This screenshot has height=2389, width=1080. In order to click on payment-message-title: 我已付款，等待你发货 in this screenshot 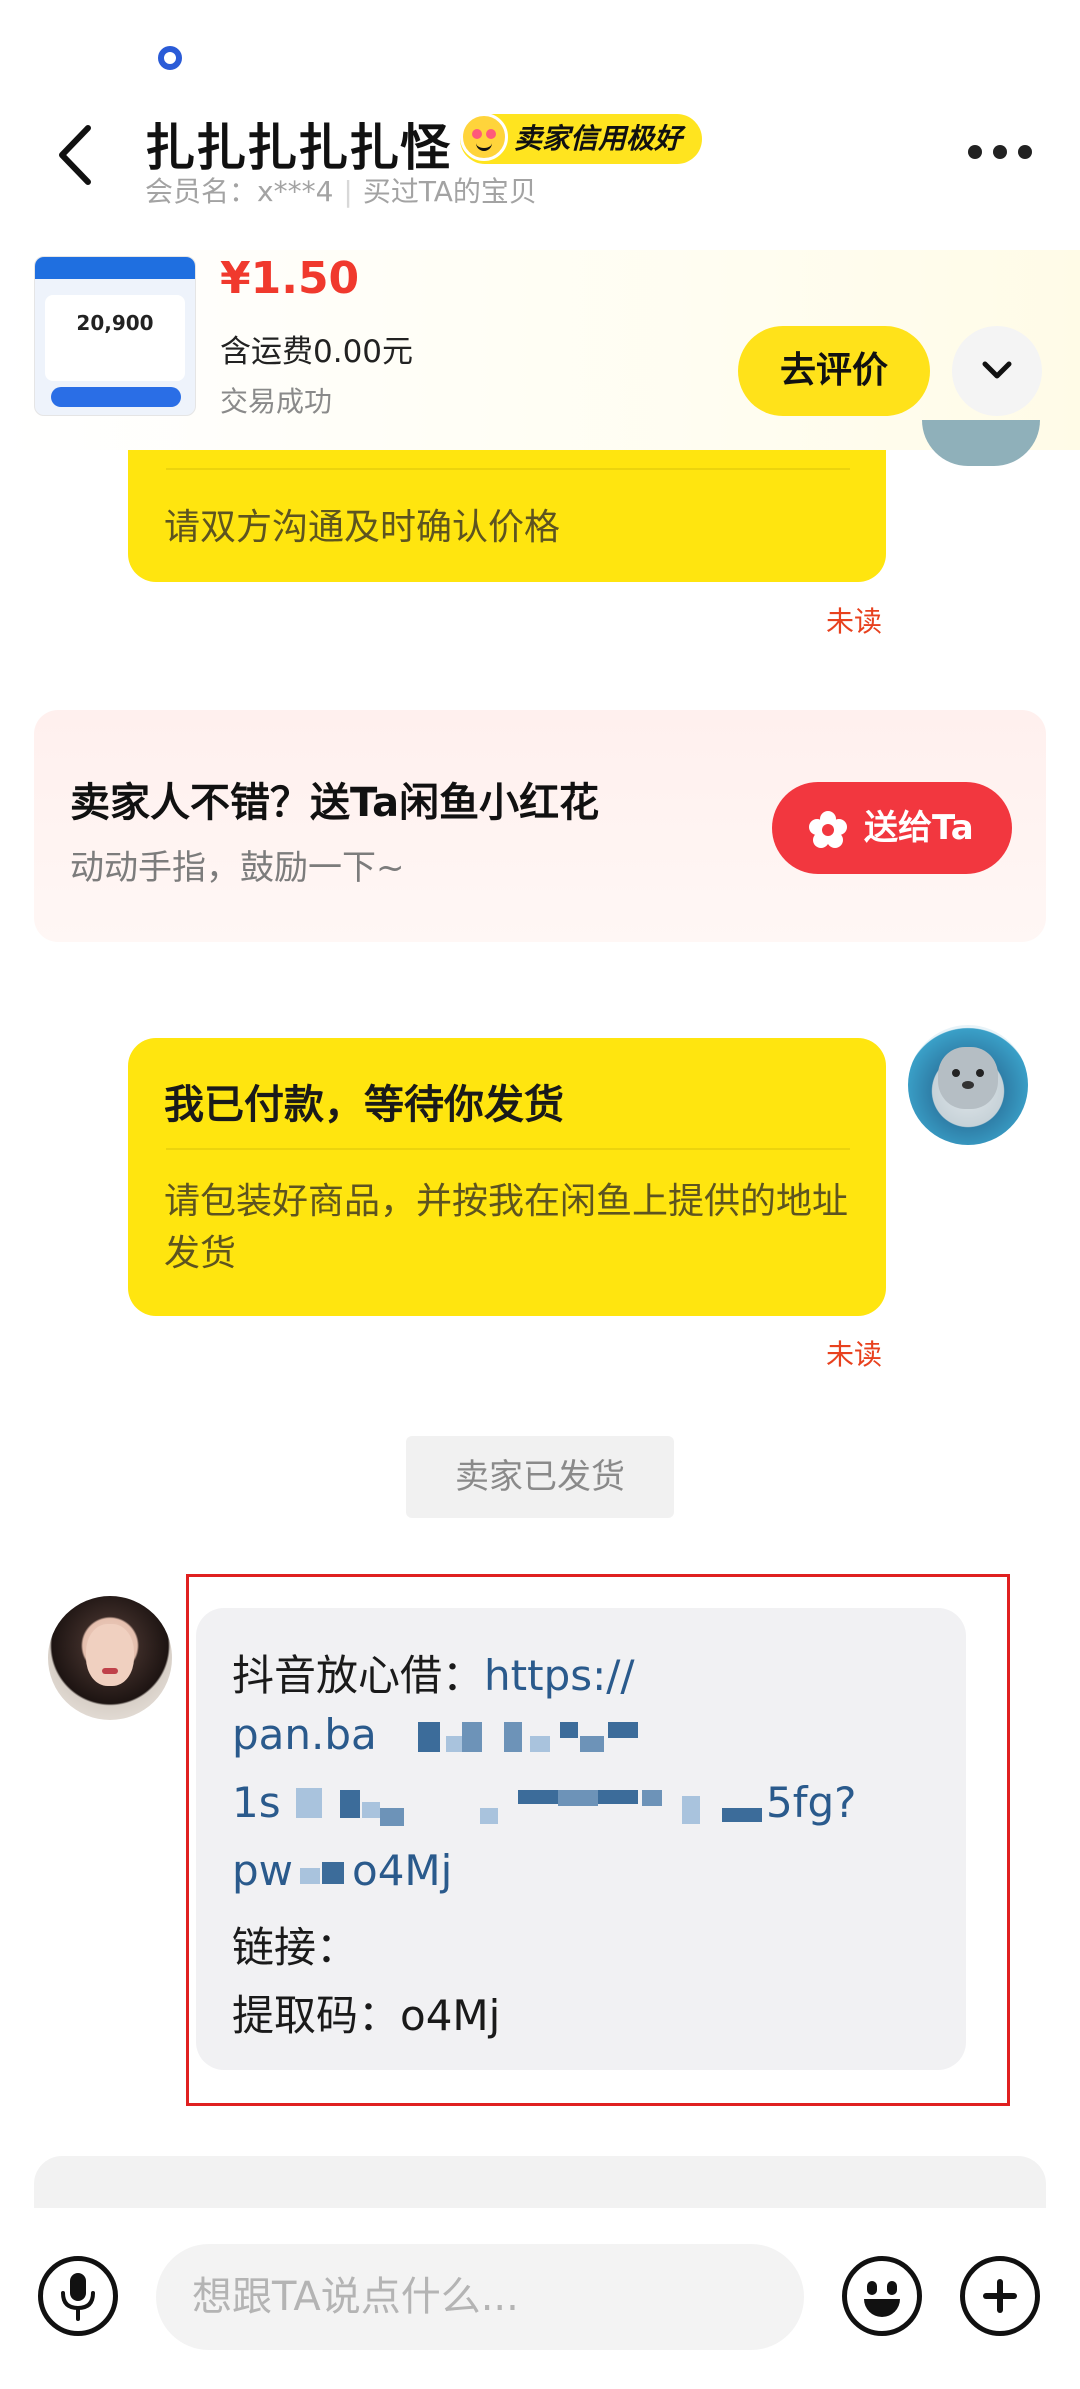, I will do `click(364, 1105)`.